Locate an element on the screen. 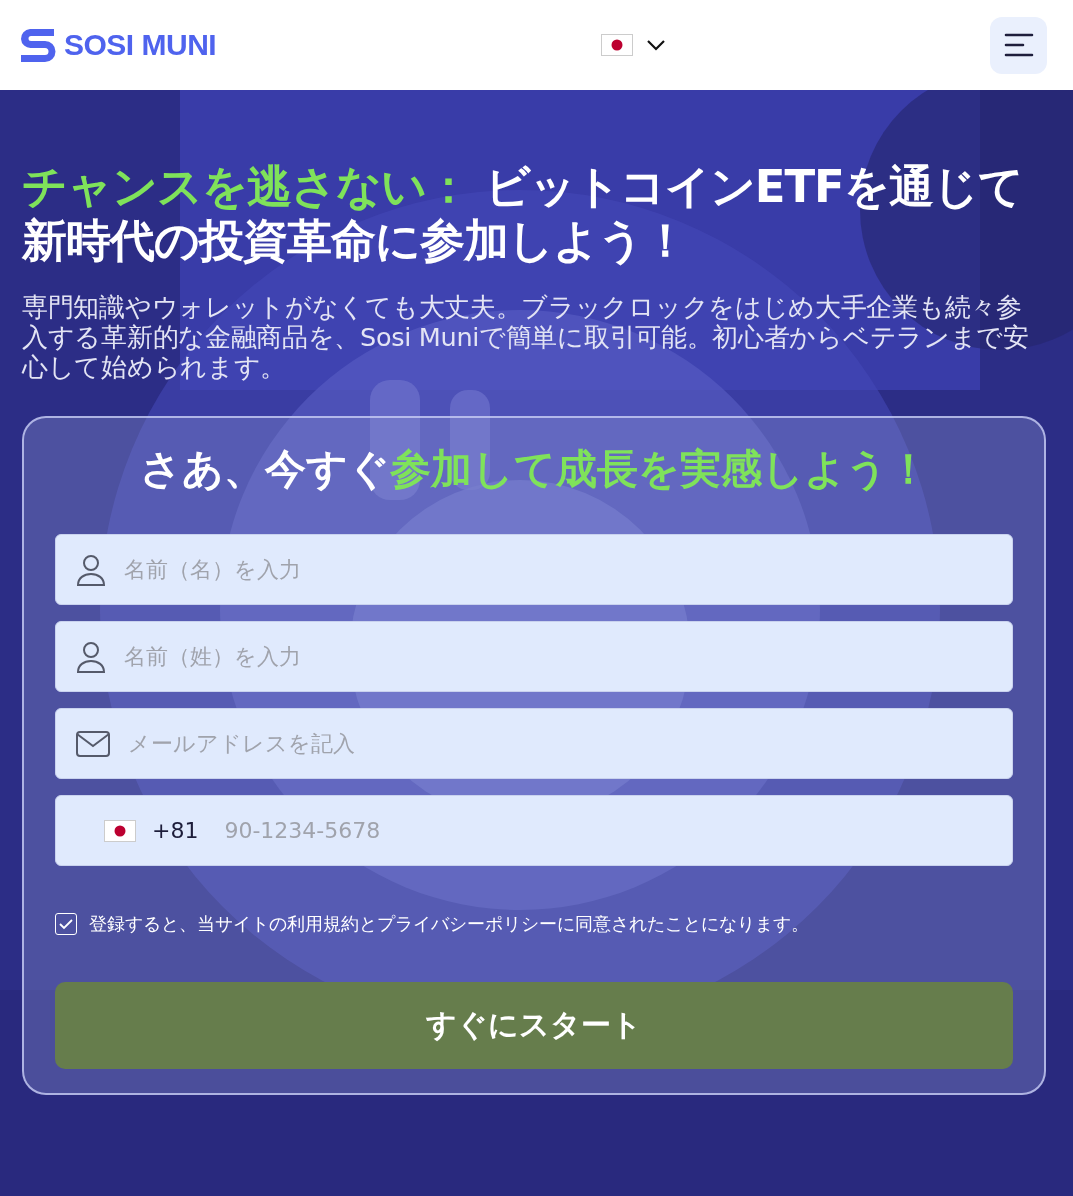  country-code: +81 is located at coordinates (175, 830).